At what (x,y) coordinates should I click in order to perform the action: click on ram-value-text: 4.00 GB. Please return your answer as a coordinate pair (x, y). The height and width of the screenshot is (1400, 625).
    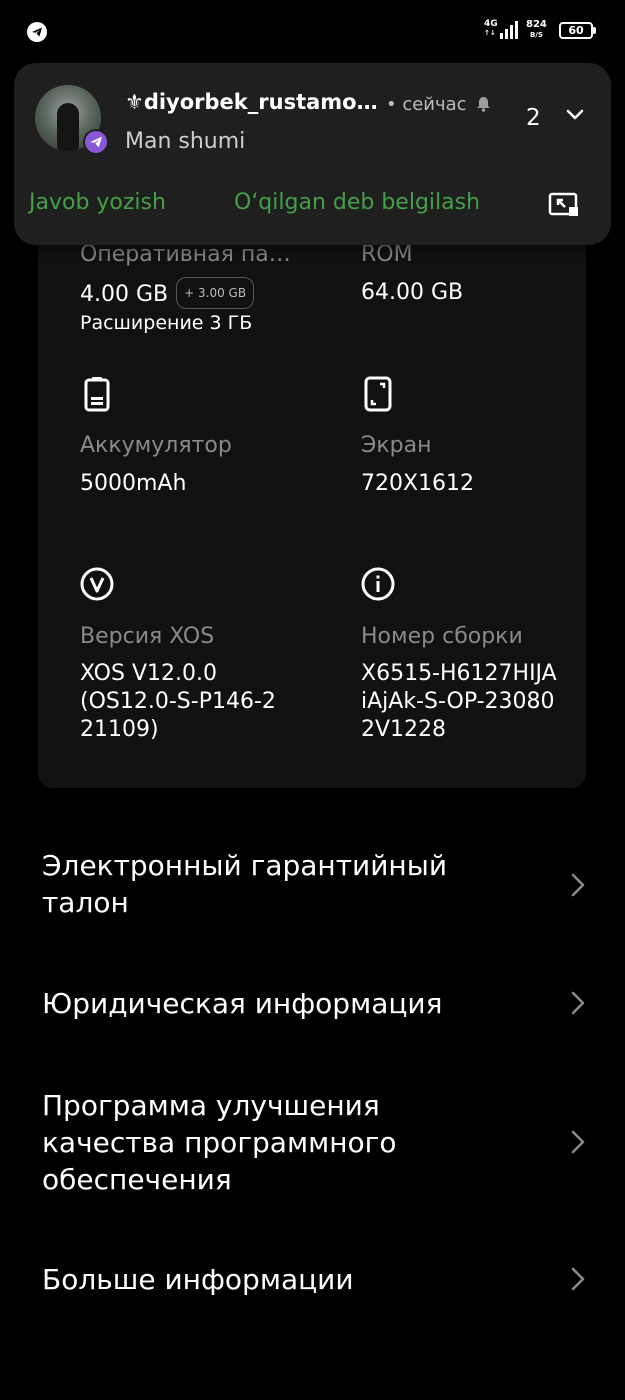
    Looking at the image, I should click on (124, 294).